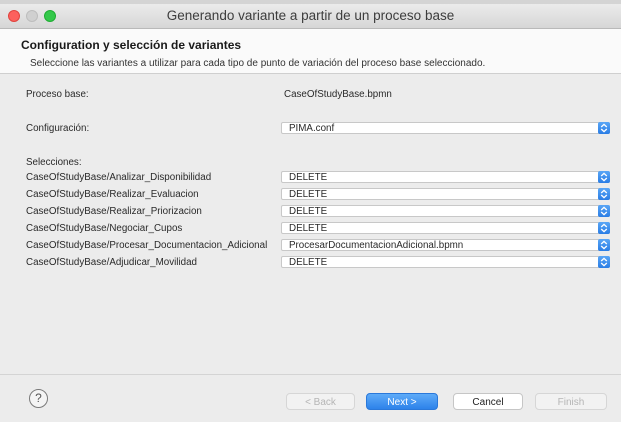 The image size is (621, 422). Describe the element at coordinates (112, 194) in the screenshot. I see `selection-label: CaseOfStudyBase/Realizar_Evaluacion` at that location.